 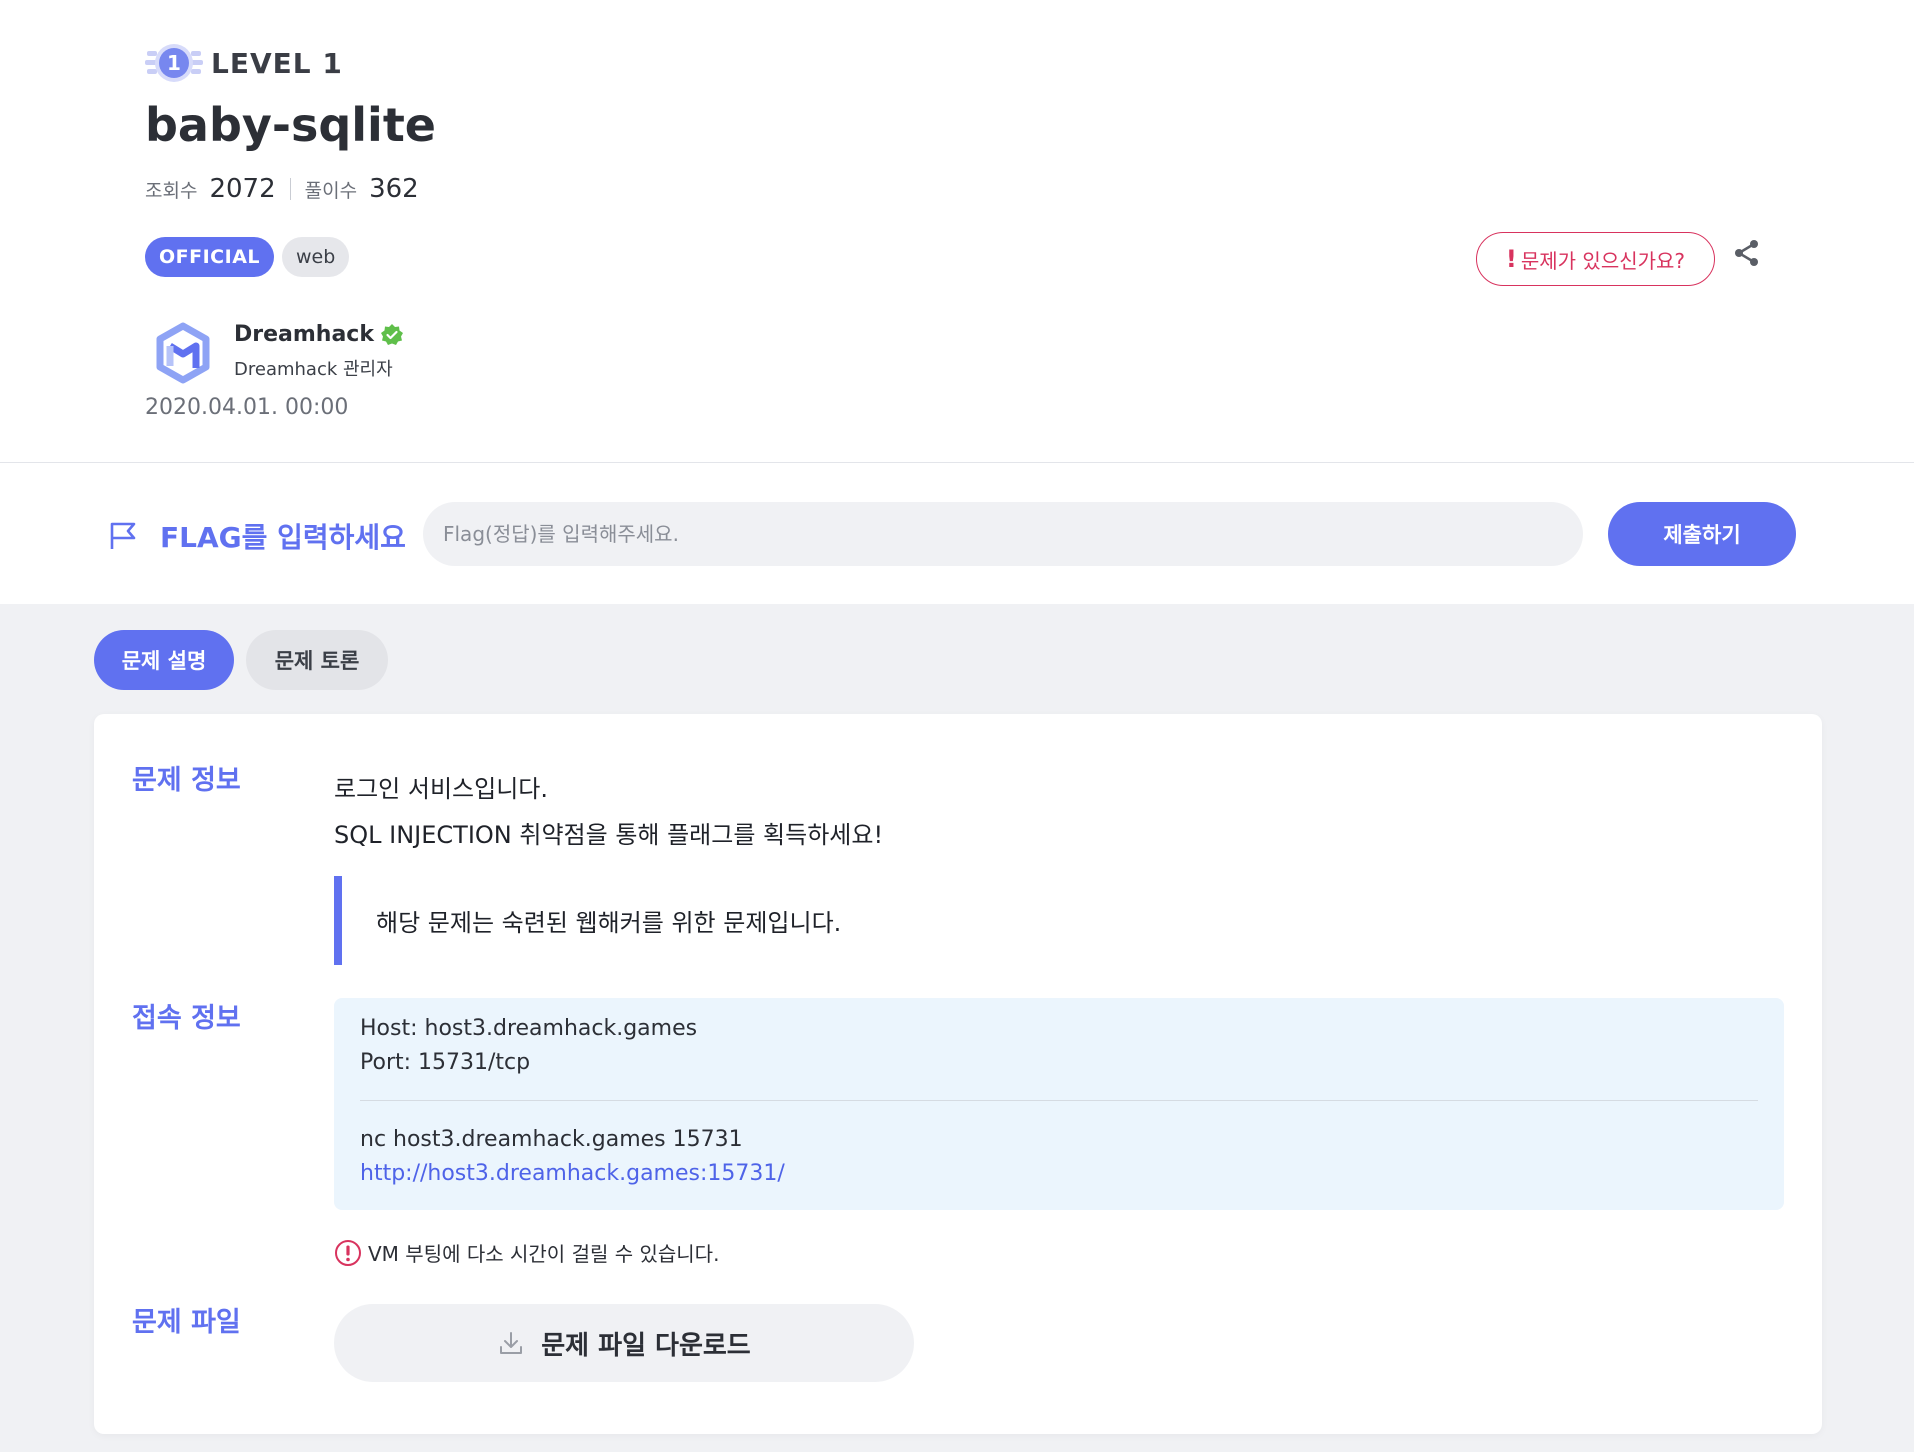 I want to click on author-name-row: Dreamhack, so click(x=319, y=334).